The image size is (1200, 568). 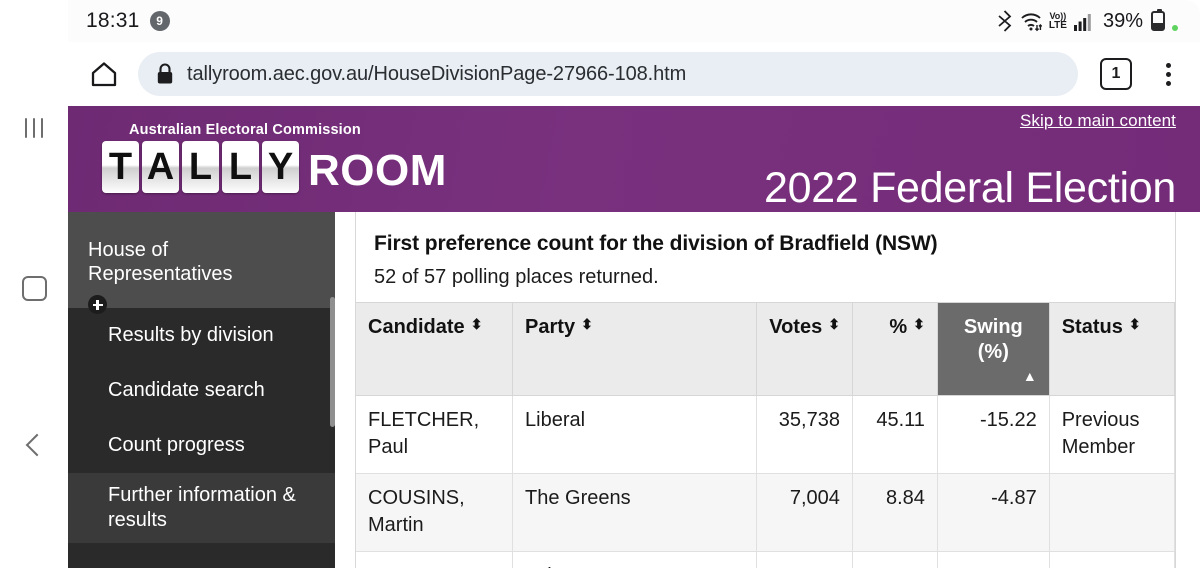 I want to click on sidebar-item-label: Count progress, so click(x=176, y=445).